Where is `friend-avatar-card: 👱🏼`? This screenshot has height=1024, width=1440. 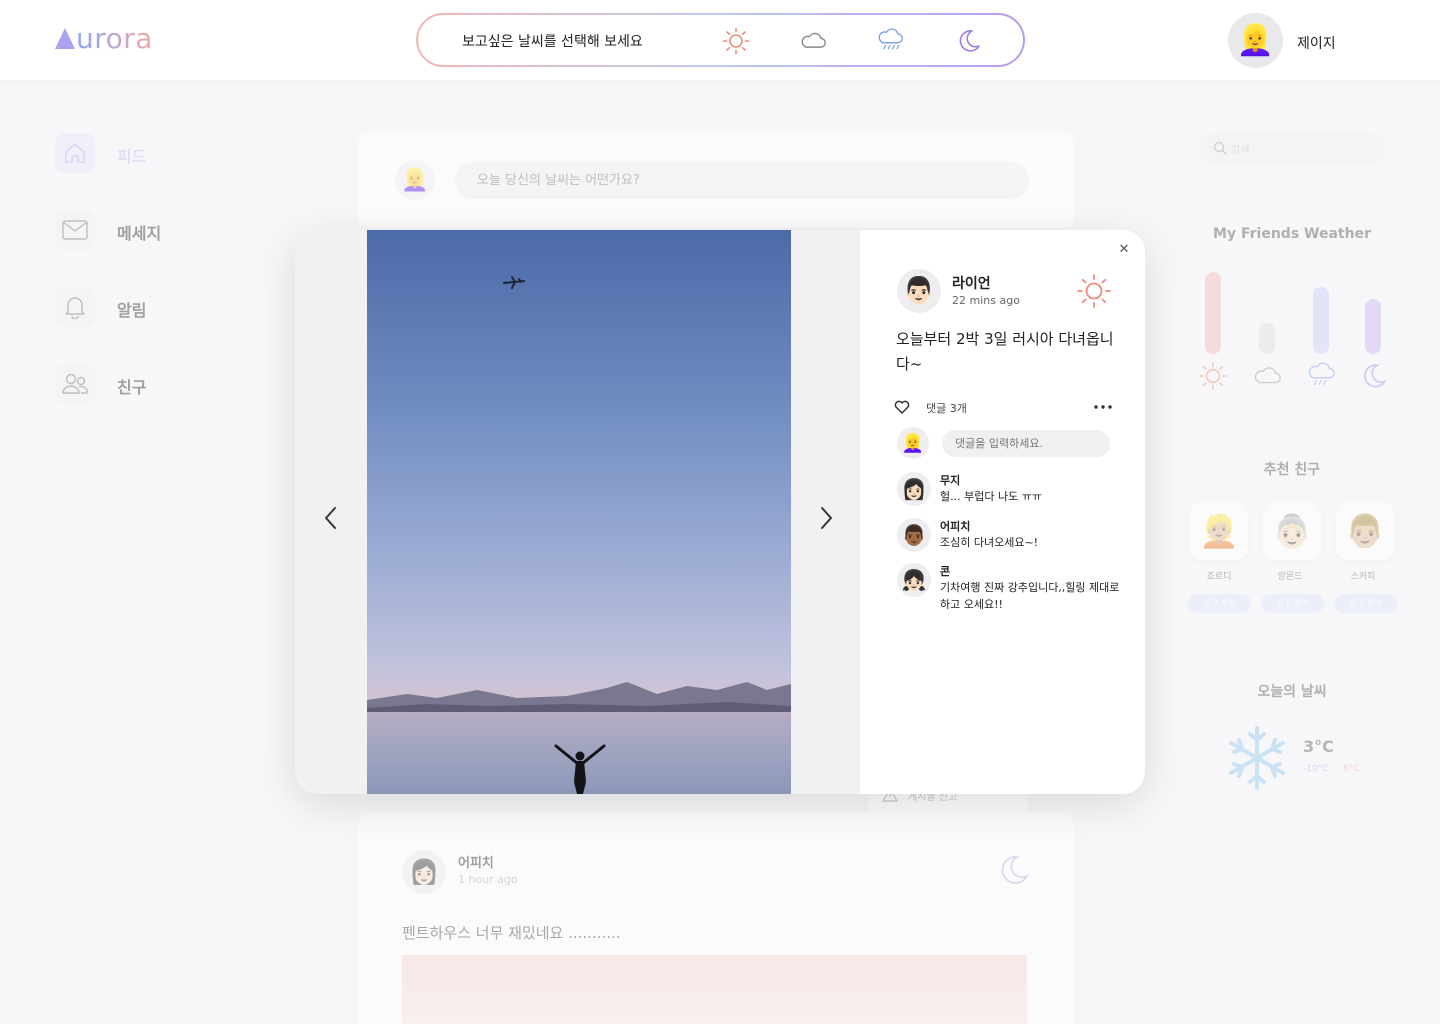
friend-avatar-card: 👱🏼 is located at coordinates (1219, 531).